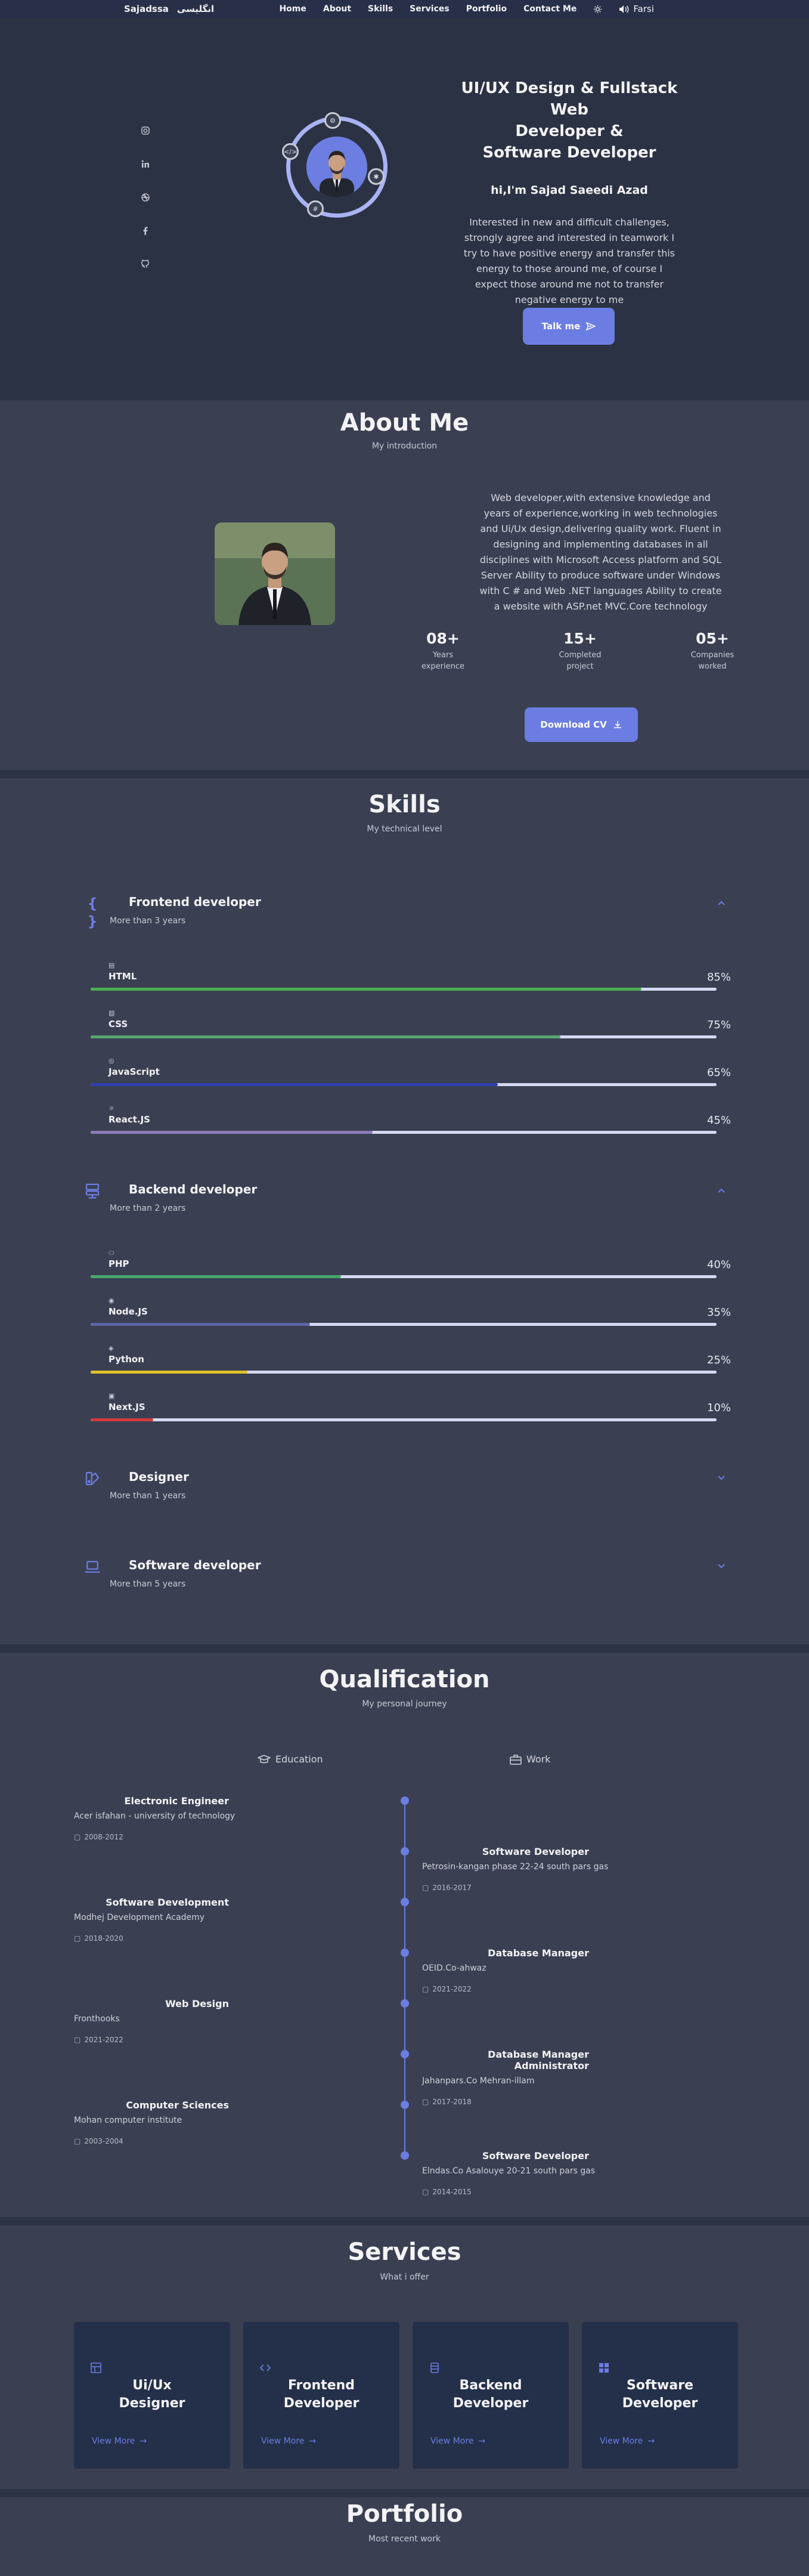  I want to click on theme-toggle, so click(597, 9).